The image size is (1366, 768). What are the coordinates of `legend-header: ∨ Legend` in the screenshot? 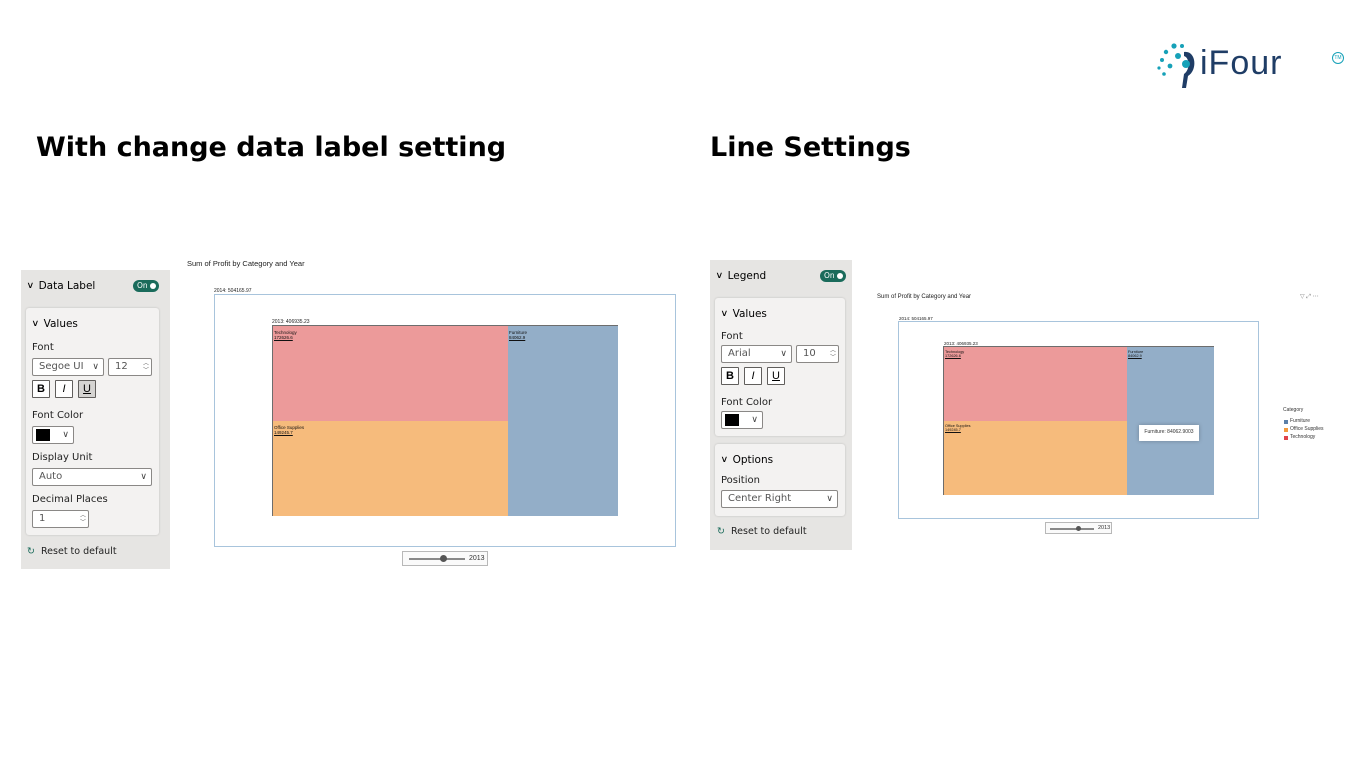 It's located at (741, 276).